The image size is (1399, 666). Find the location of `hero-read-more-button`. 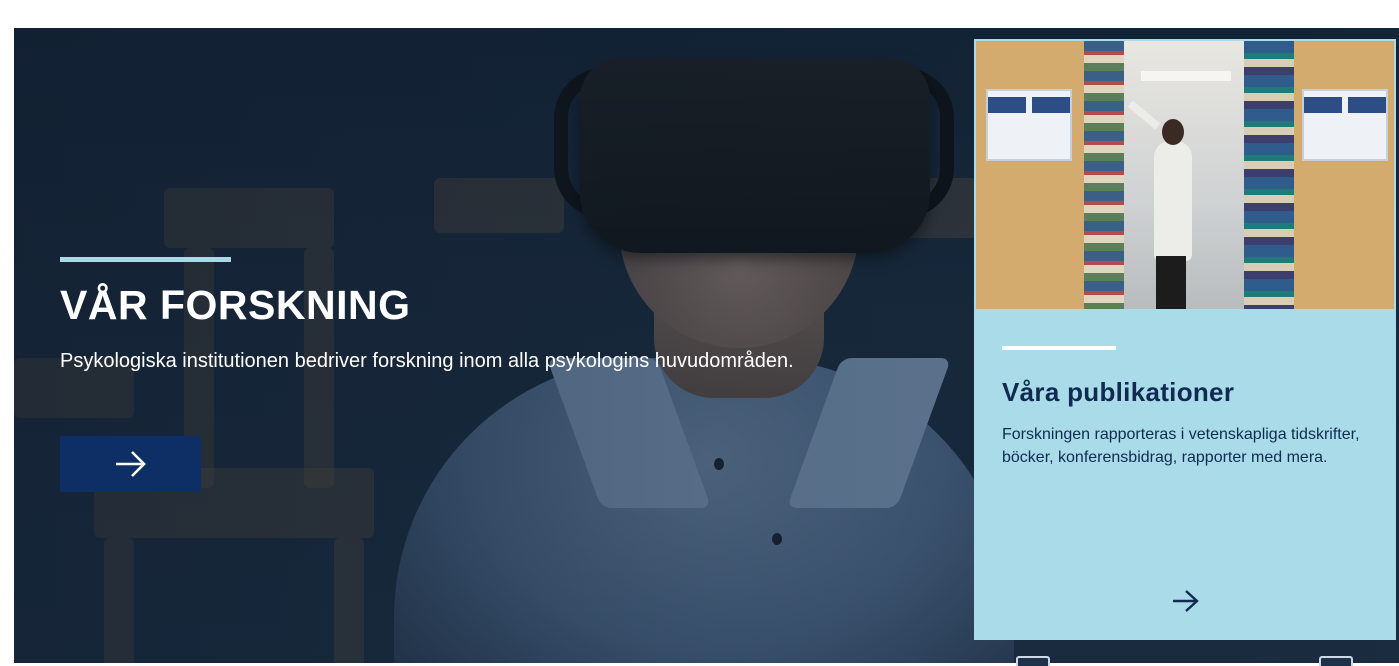

hero-read-more-button is located at coordinates (130, 464).